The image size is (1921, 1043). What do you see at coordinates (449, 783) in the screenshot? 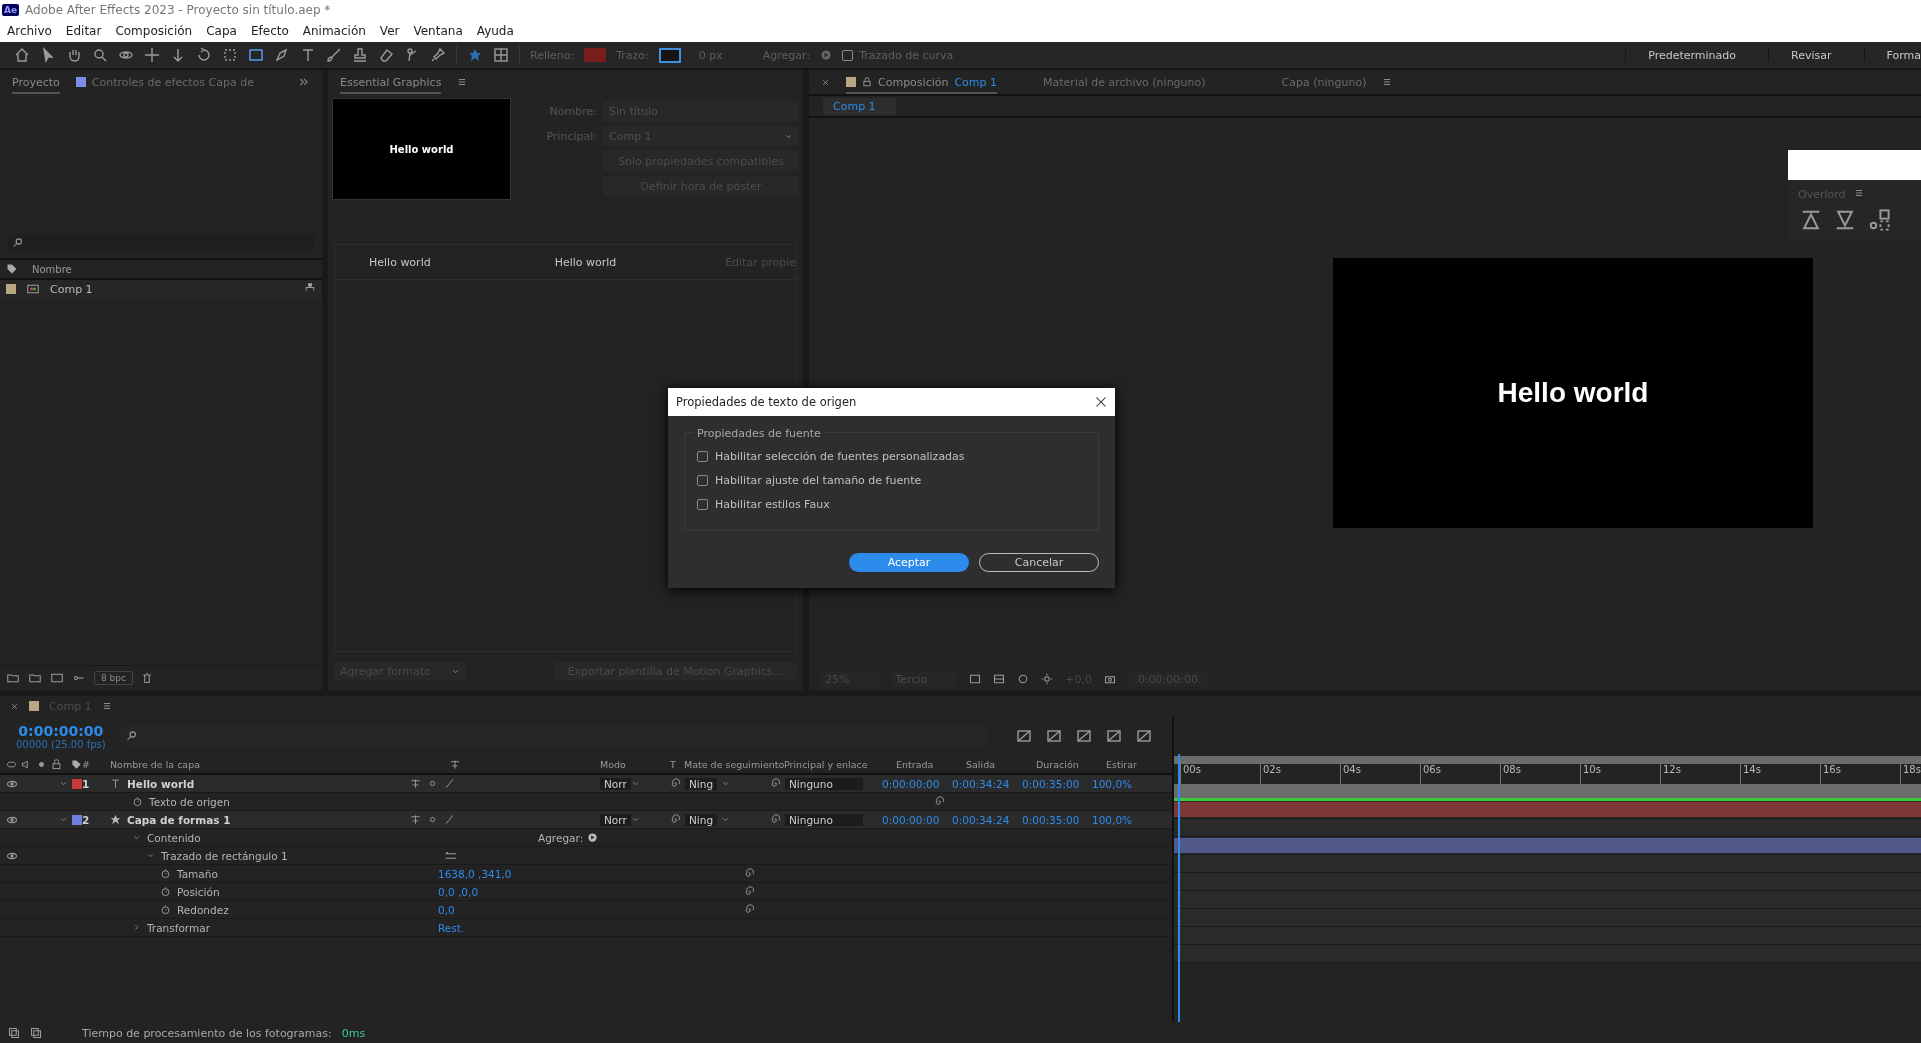
I see `slash-icon` at bounding box center [449, 783].